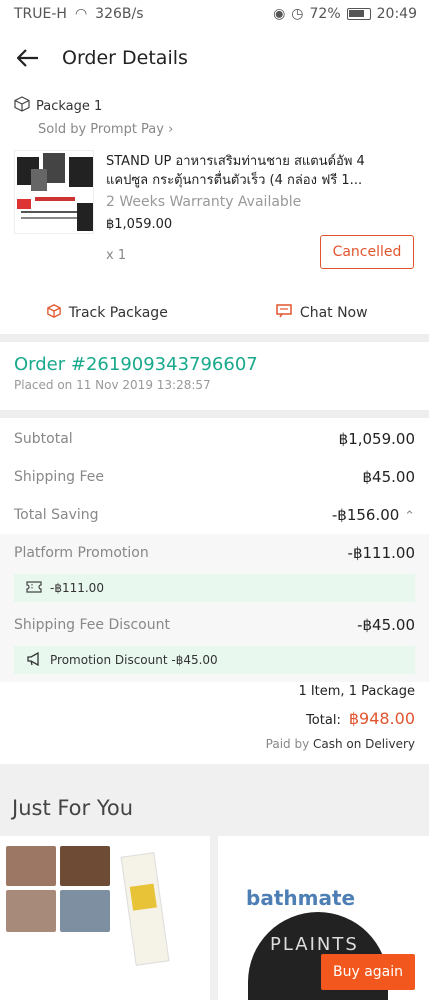  Describe the element at coordinates (301, 898) in the screenshot. I see `product-brand-text: bathmate` at that location.